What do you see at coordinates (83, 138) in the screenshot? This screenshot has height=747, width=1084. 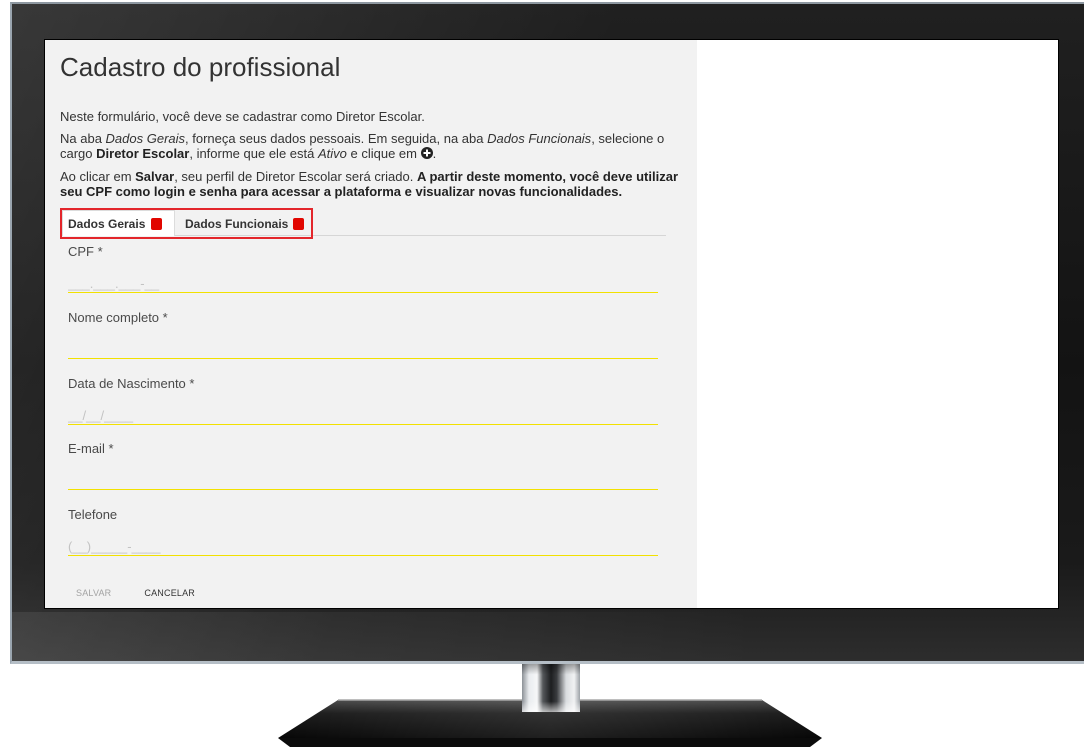 I see `intro-text: Na aba` at bounding box center [83, 138].